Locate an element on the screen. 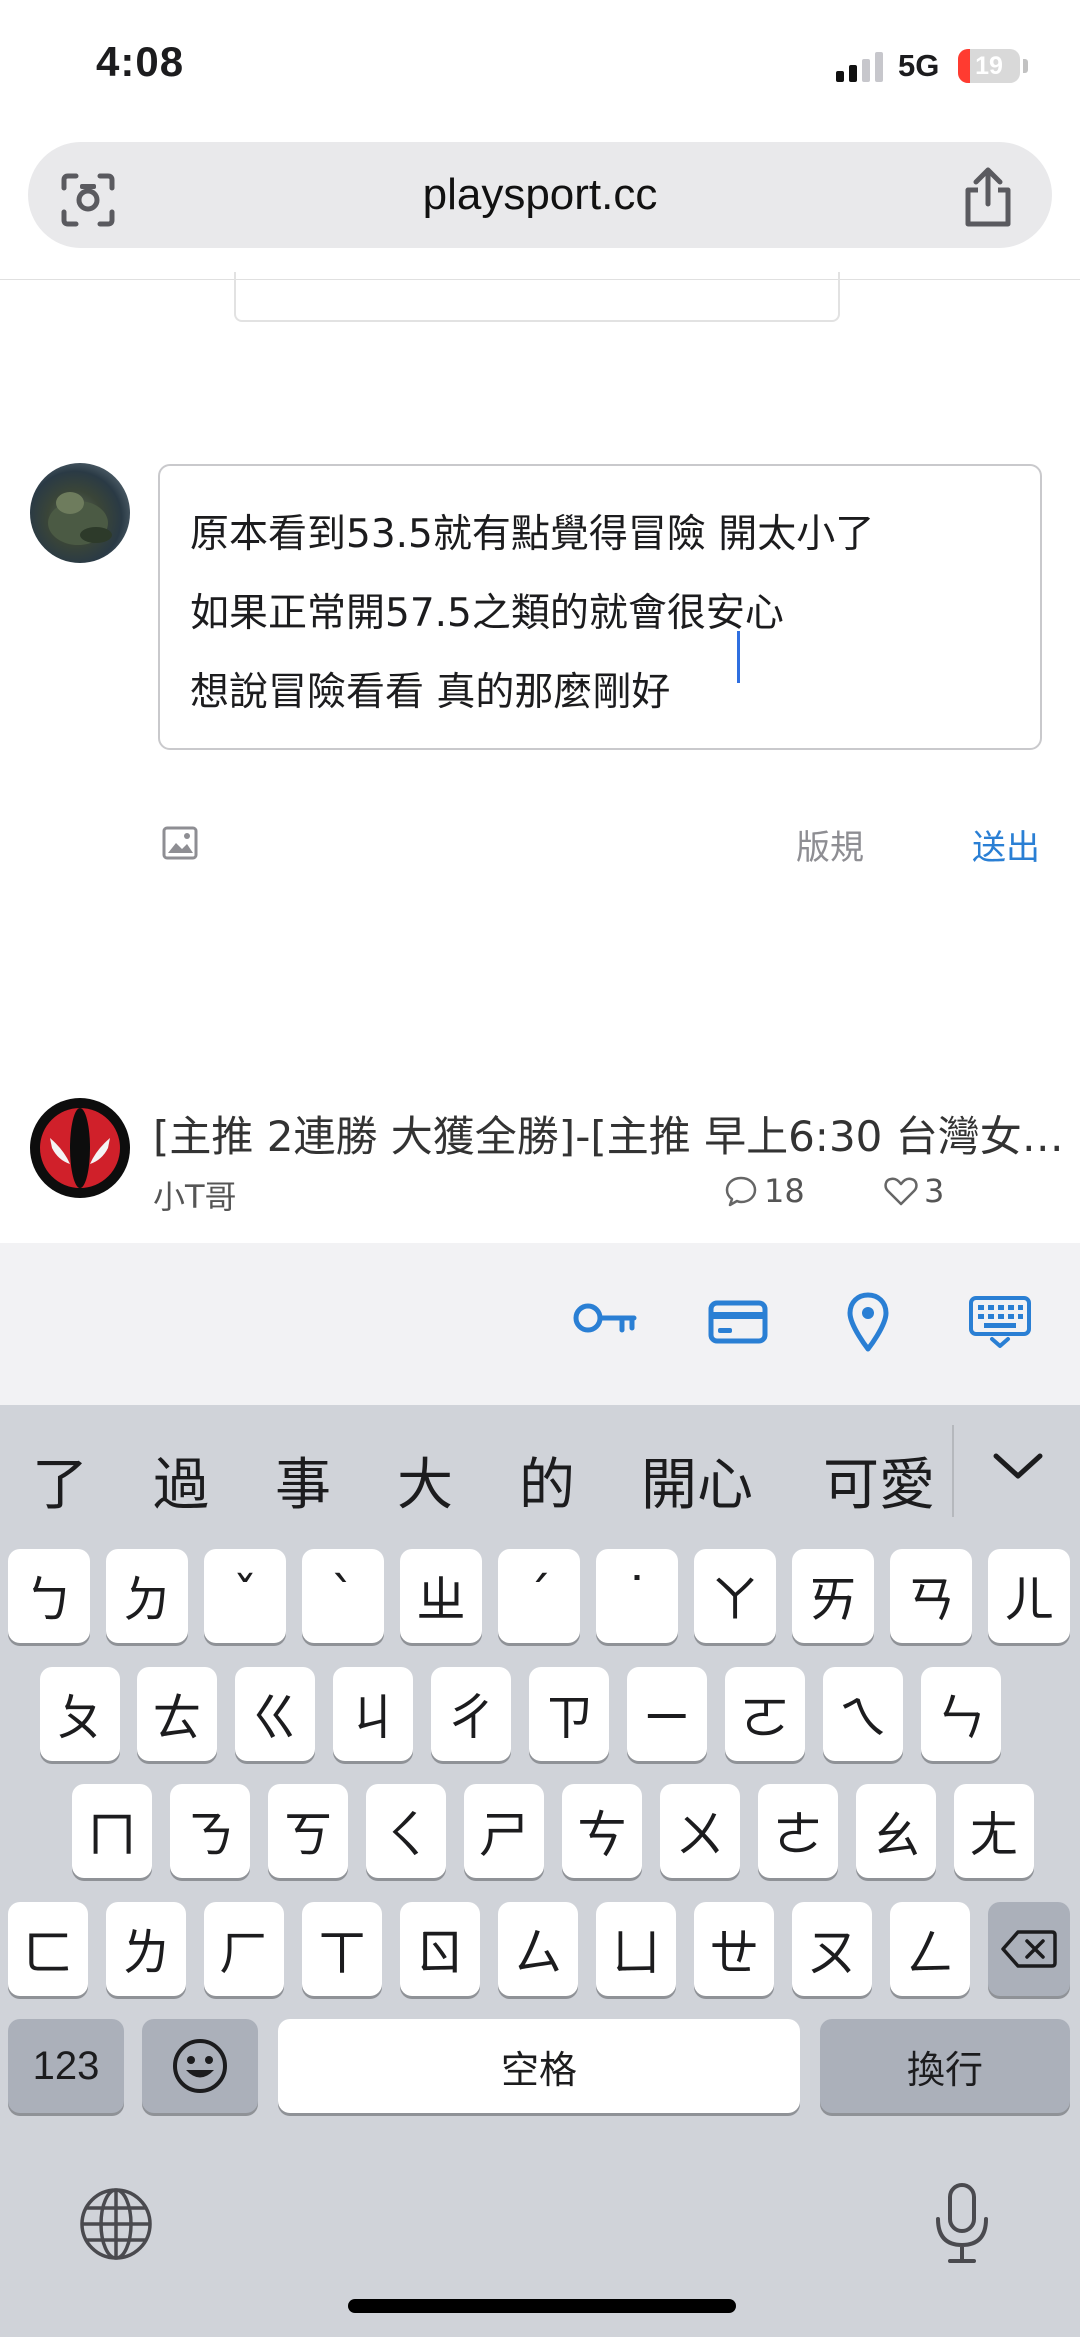 Image resolution: width=1080 pixels, height=2337 pixels. visual-lookup-icon is located at coordinates (88, 200).